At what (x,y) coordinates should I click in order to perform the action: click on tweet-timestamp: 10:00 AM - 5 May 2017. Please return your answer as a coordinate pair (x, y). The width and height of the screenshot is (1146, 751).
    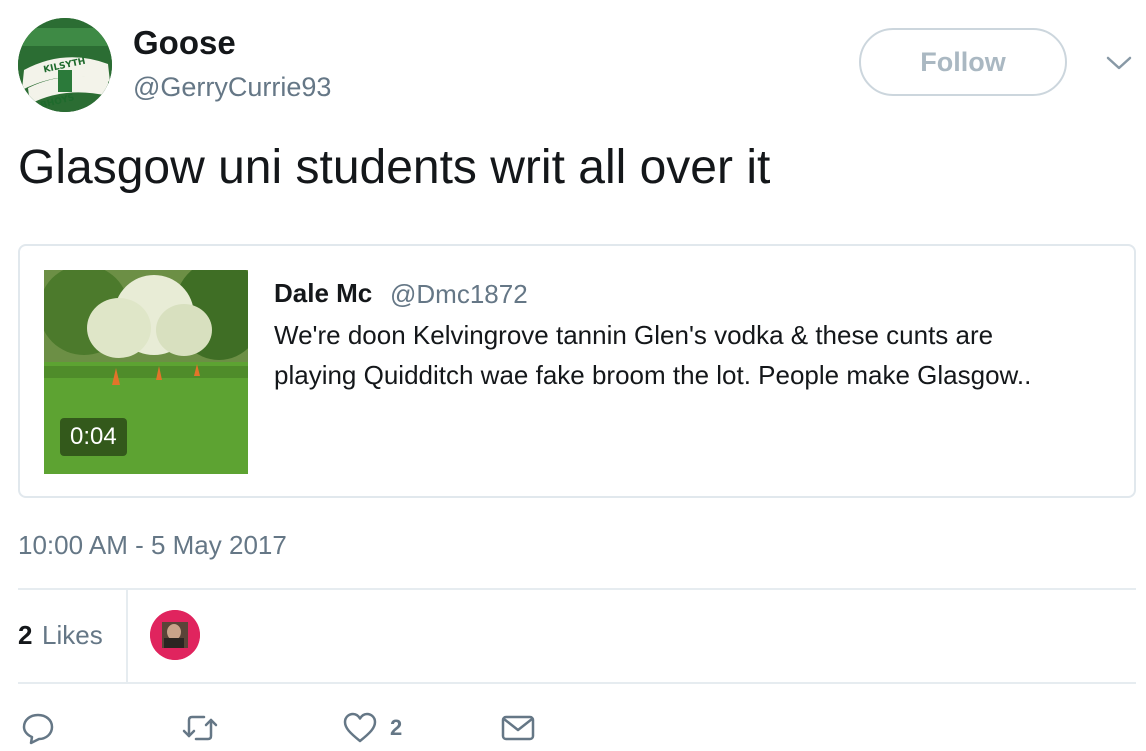
    Looking at the image, I should click on (152, 545).